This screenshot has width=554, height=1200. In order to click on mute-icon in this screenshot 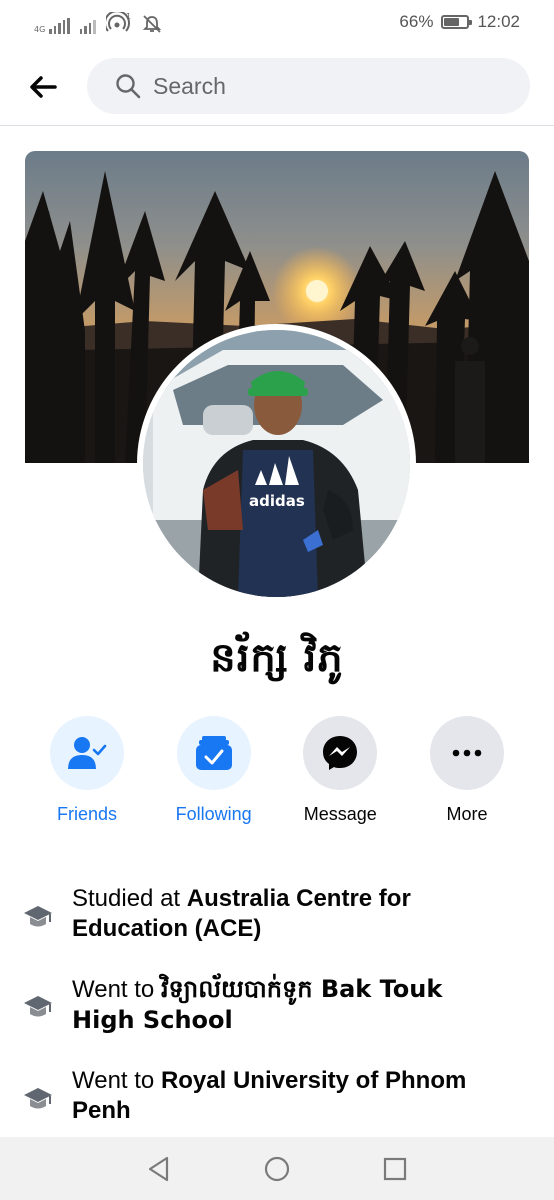, I will do `click(151, 24)`.